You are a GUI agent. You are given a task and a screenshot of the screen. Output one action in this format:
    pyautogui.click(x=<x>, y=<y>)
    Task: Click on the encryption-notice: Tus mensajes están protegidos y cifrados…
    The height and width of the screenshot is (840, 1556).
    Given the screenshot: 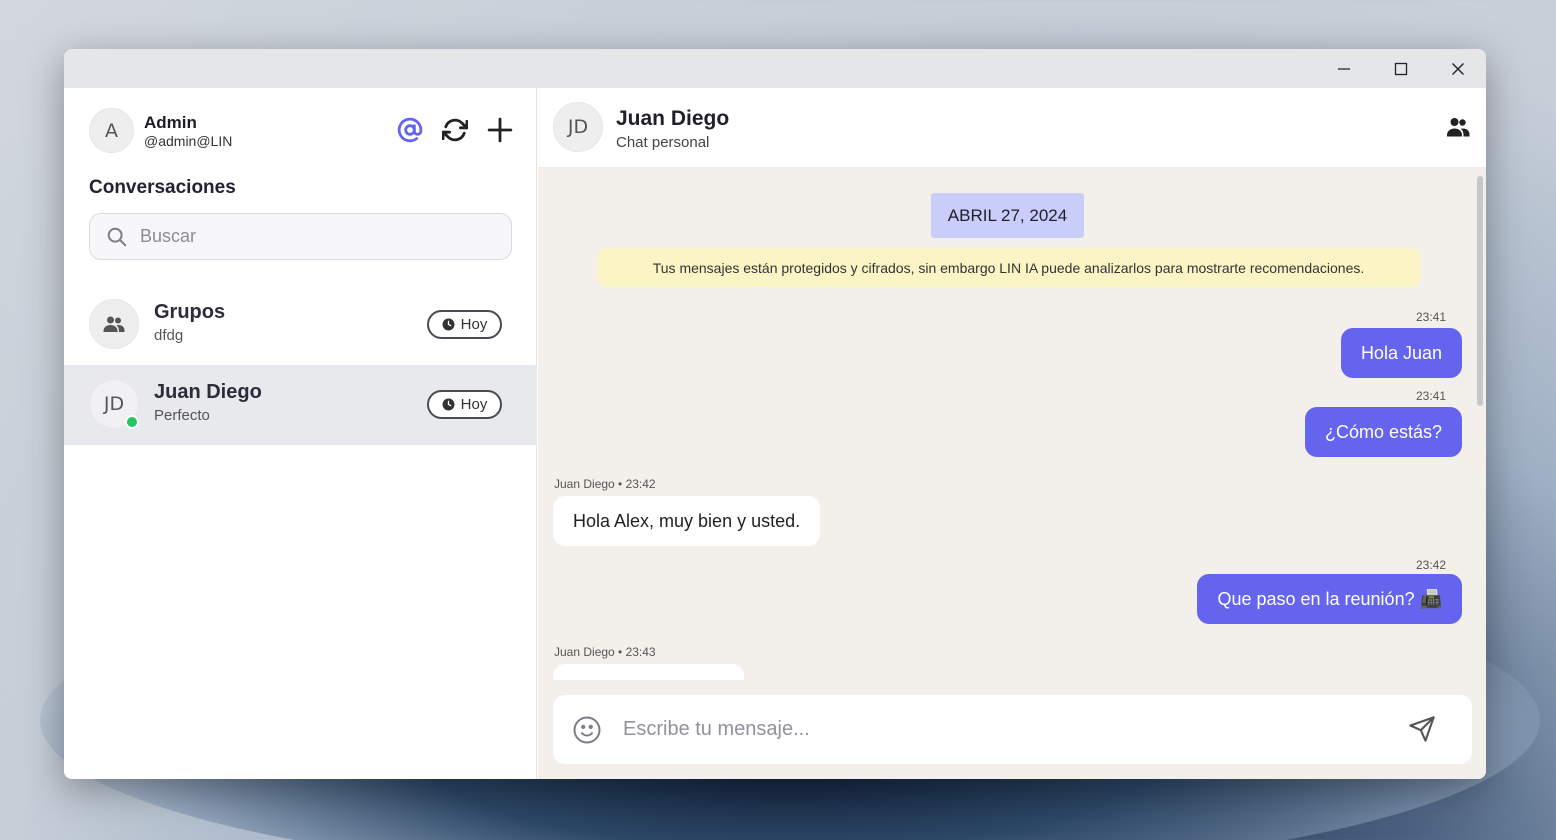 What is the action you would take?
    pyautogui.click(x=1008, y=267)
    